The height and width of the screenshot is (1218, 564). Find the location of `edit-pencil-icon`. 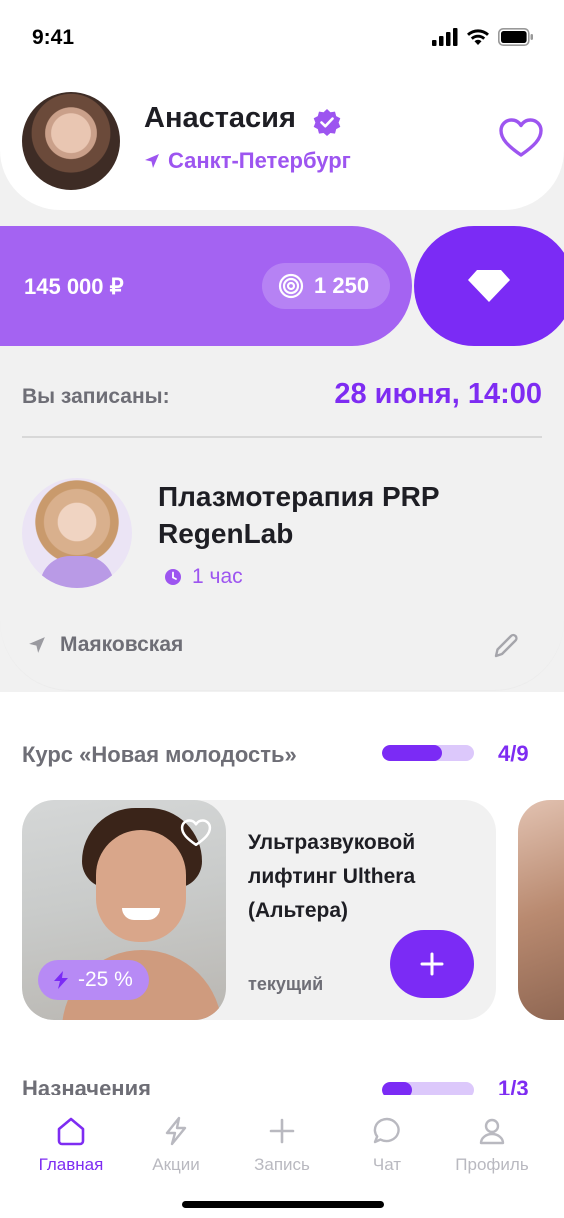

edit-pencil-icon is located at coordinates (506, 646).